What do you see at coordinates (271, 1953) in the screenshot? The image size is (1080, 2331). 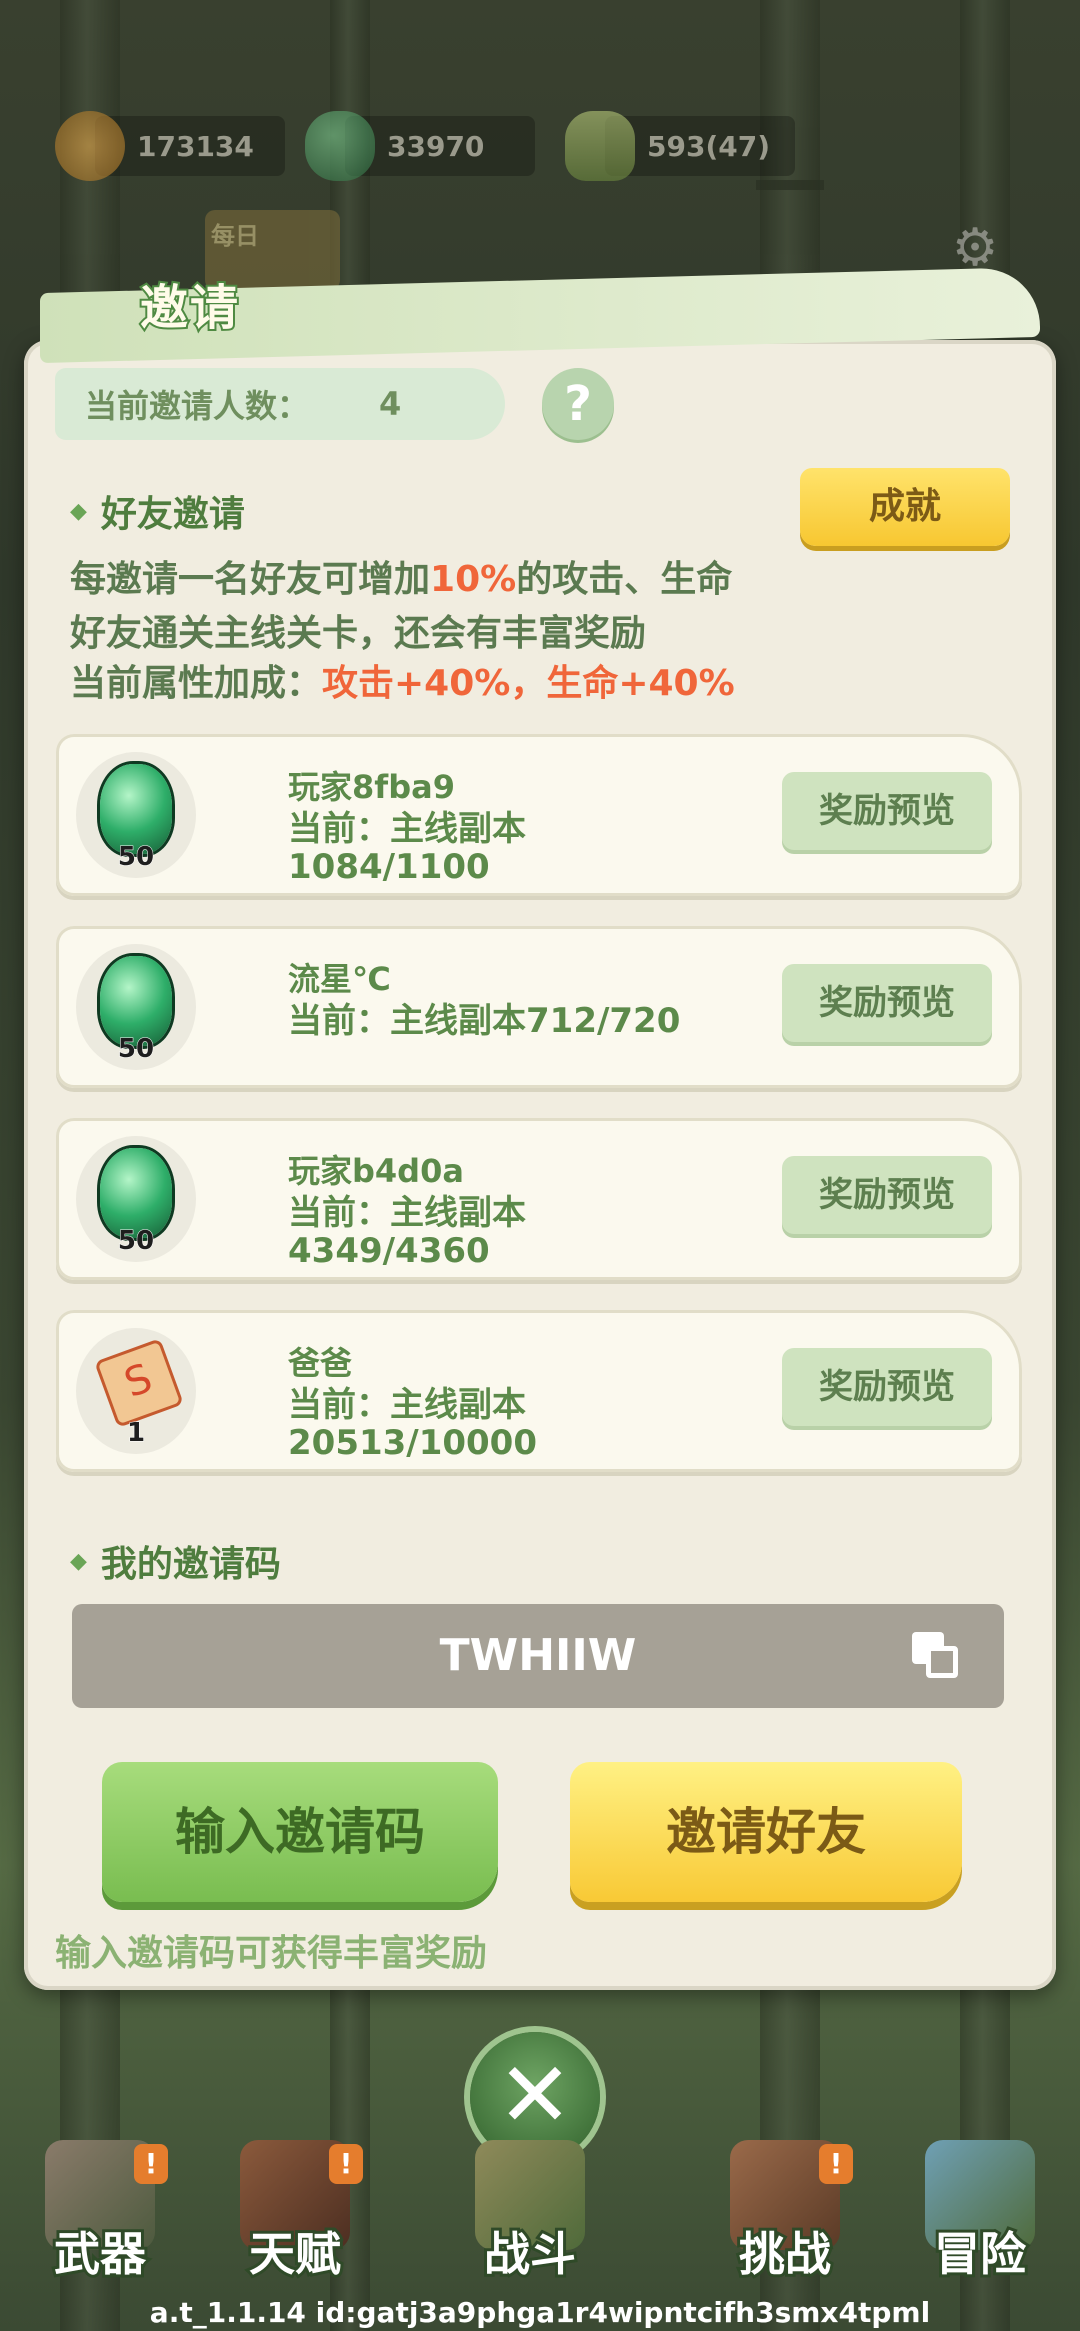 I see `invite-hint: 输入邀请码可获得丰富奖励` at bounding box center [271, 1953].